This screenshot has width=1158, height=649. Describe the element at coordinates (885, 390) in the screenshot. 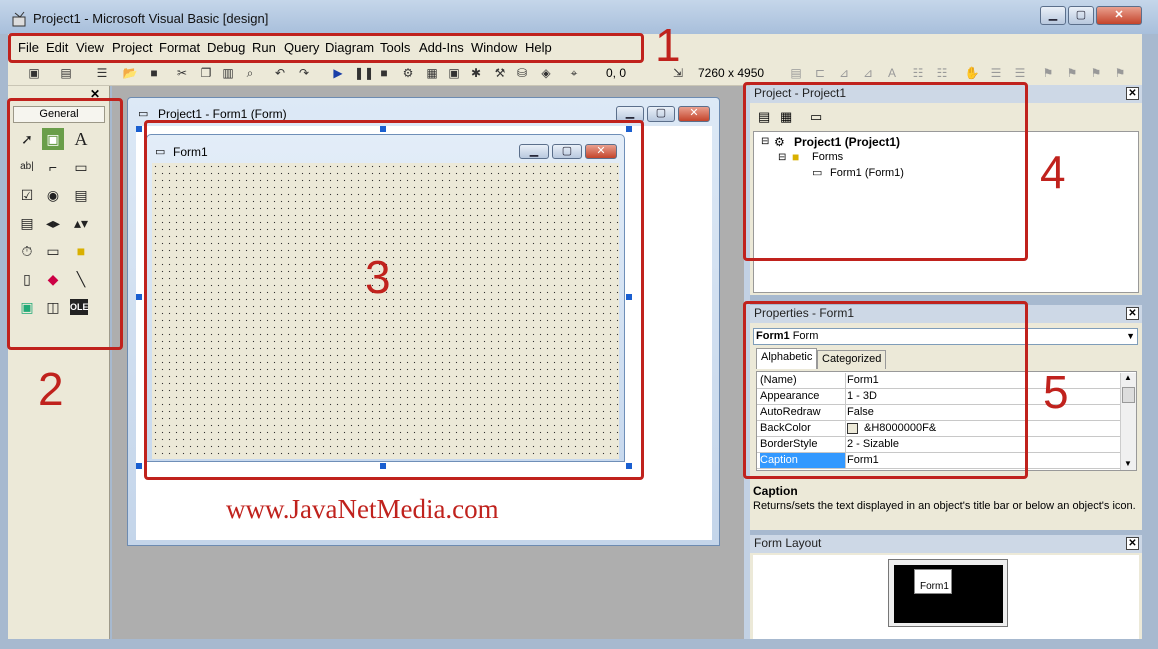

I see `callout-box-properties` at that location.